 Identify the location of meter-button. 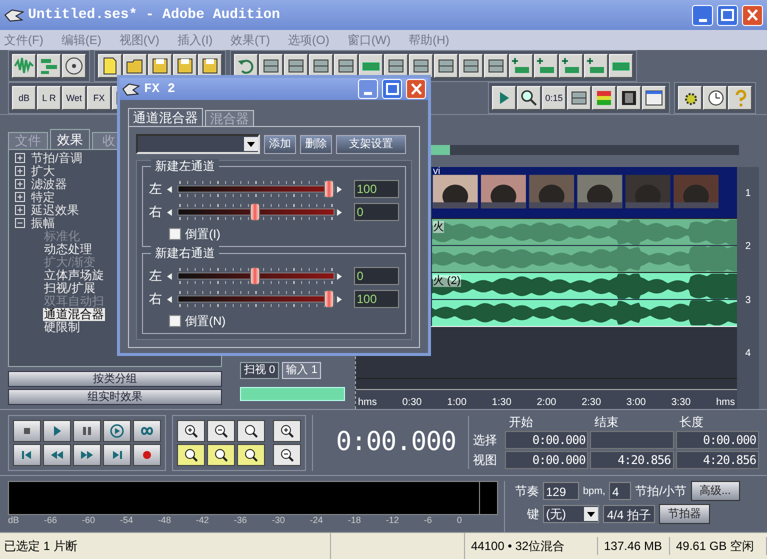
(604, 98).